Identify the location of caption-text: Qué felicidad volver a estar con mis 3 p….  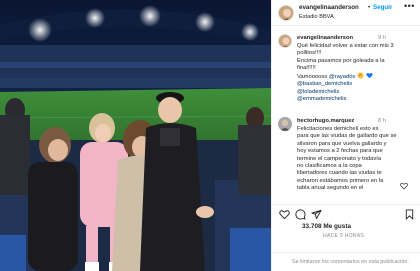
(356, 73).